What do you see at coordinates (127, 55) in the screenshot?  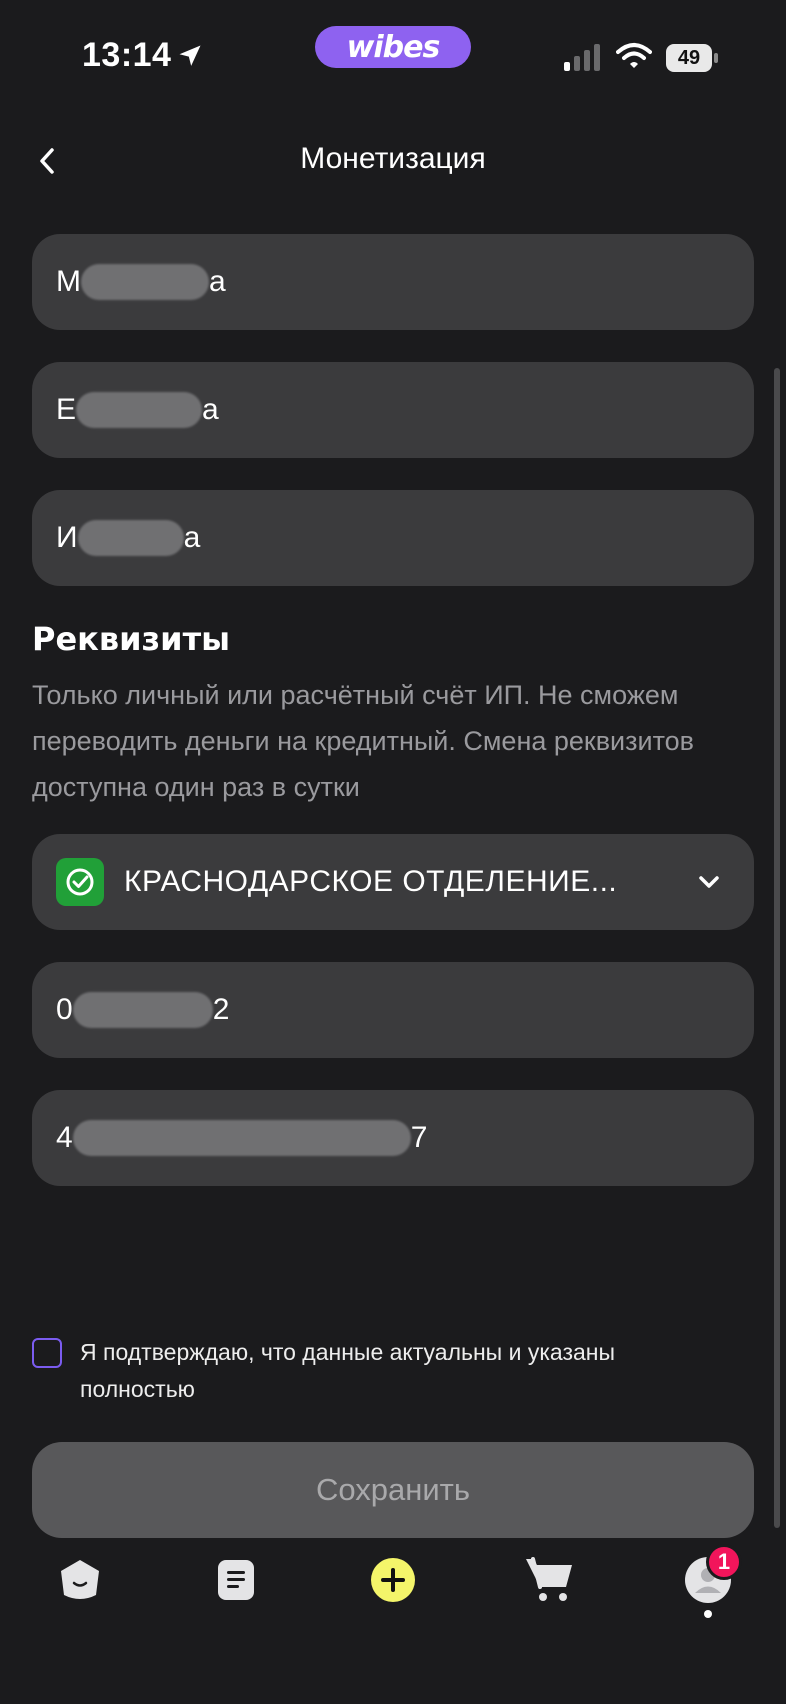 I see `status-time: 13:14` at bounding box center [127, 55].